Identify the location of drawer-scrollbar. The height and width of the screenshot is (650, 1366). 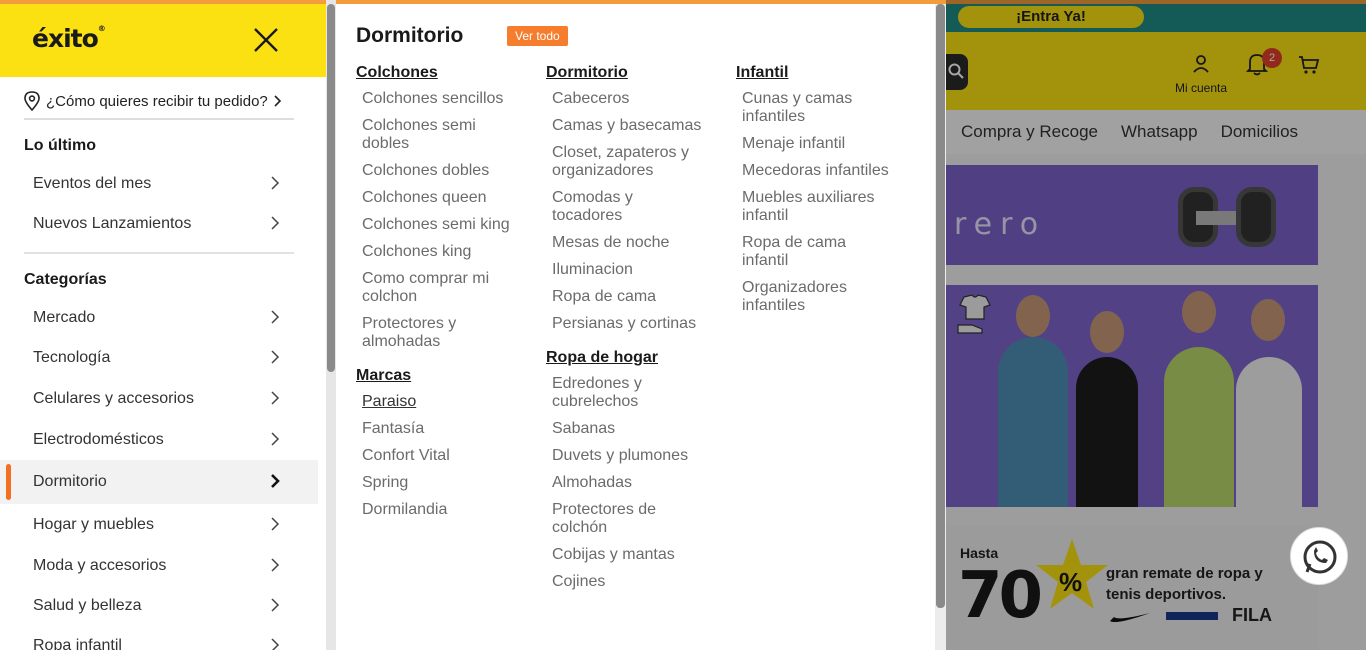
(331, 325).